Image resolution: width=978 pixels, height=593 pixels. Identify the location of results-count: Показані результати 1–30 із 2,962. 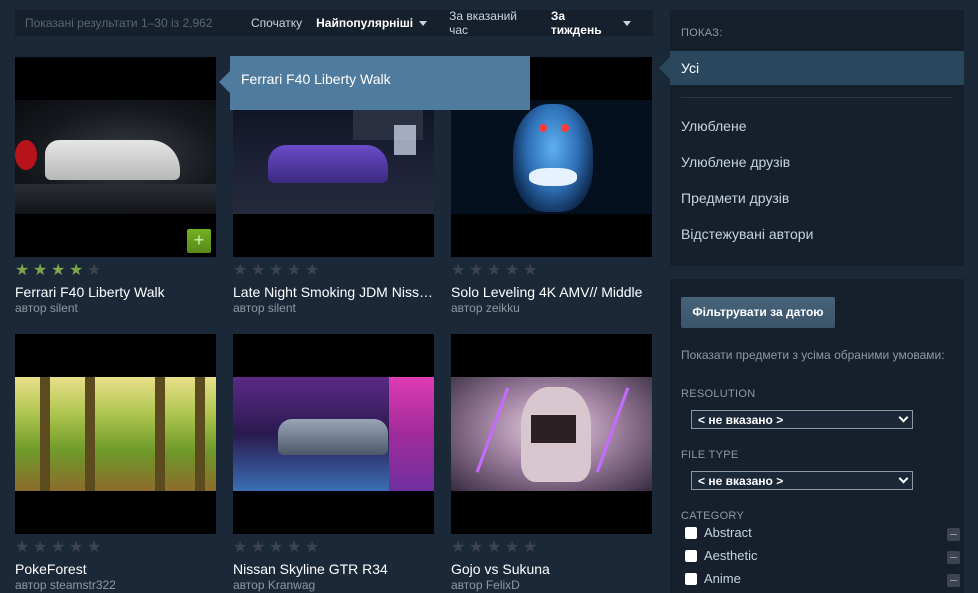
(119, 23).